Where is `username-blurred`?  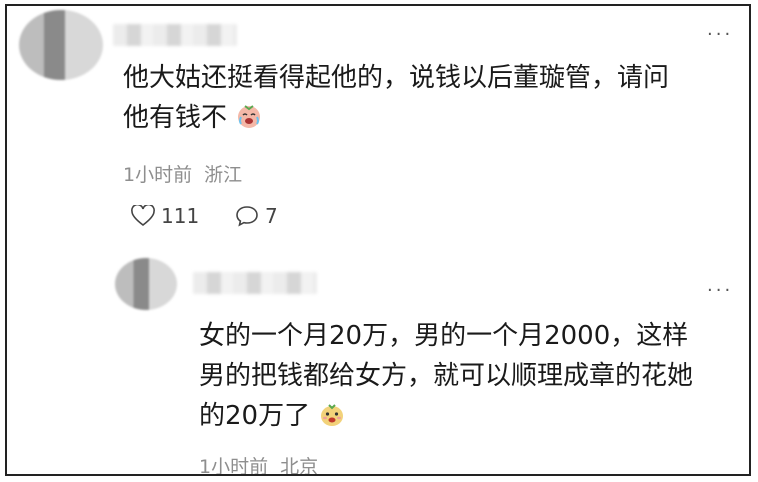 username-blurred is located at coordinates (175, 35).